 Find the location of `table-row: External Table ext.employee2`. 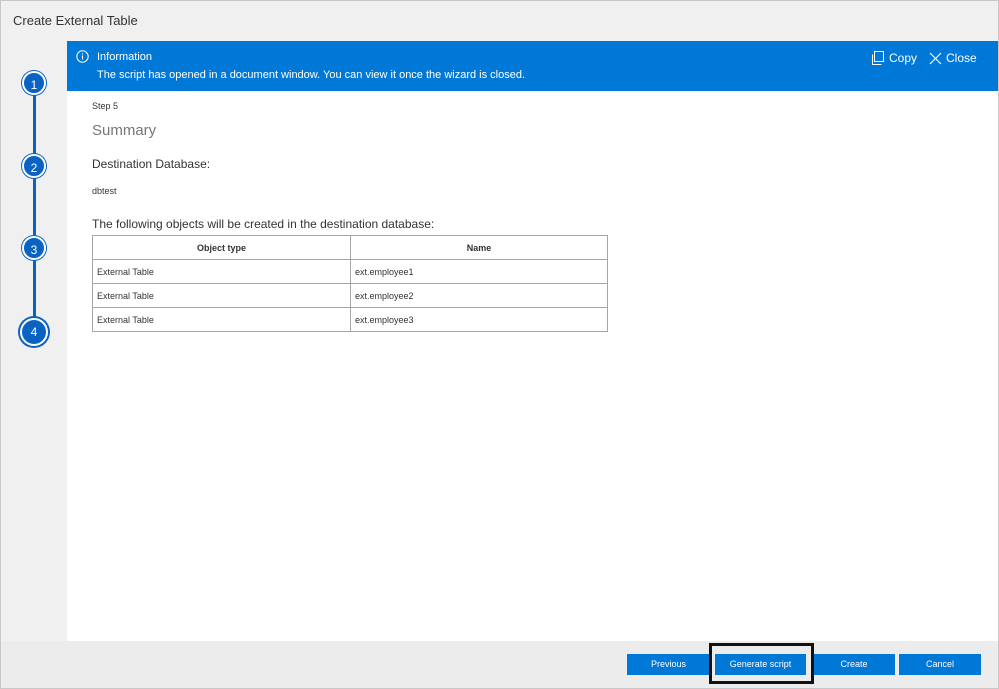

table-row: External Table ext.employee2 is located at coordinates (350, 295).